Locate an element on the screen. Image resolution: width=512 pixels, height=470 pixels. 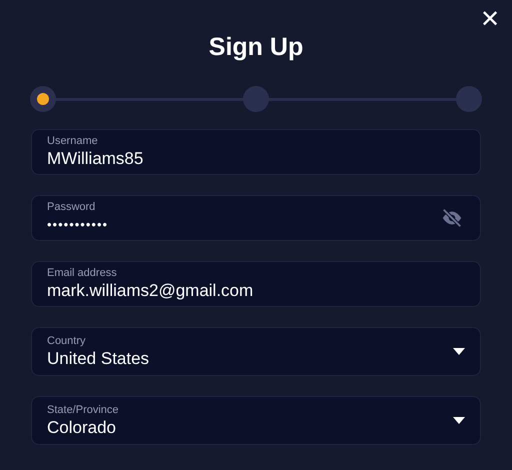
field-label: State/Province is located at coordinates (83, 409).